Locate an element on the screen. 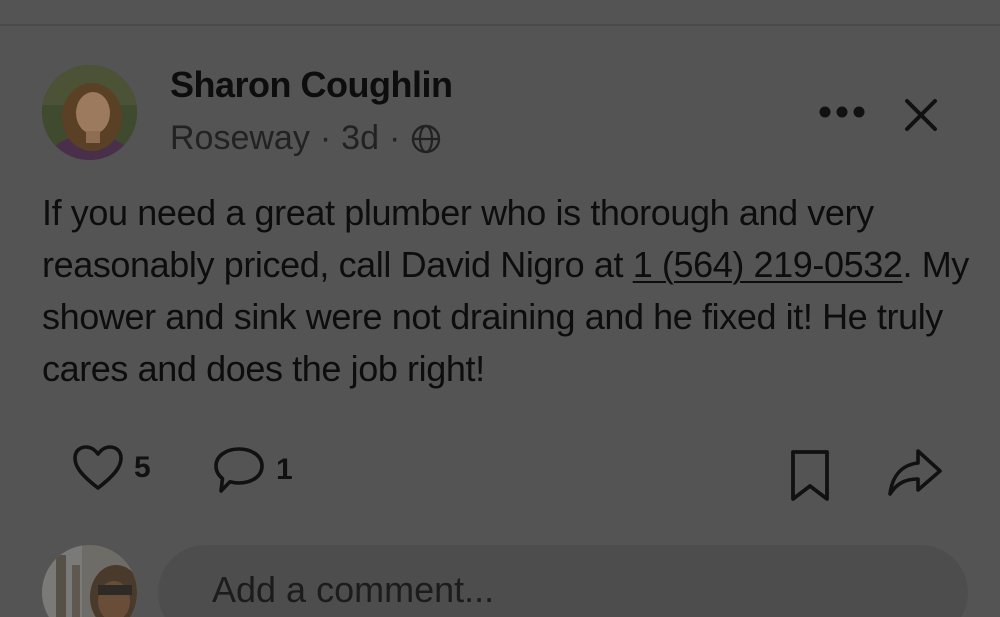 The image size is (1000, 617). author-name: Sharon Coughlin is located at coordinates (311, 85).